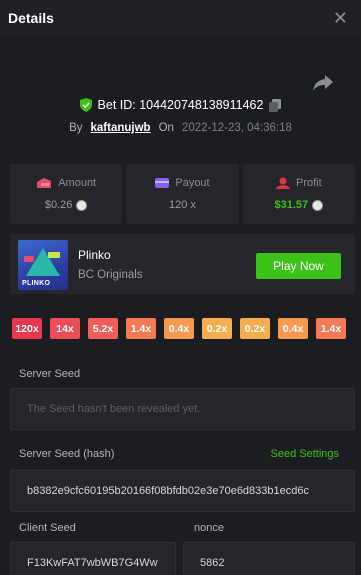  I want to click on copy-icon, so click(275, 105).